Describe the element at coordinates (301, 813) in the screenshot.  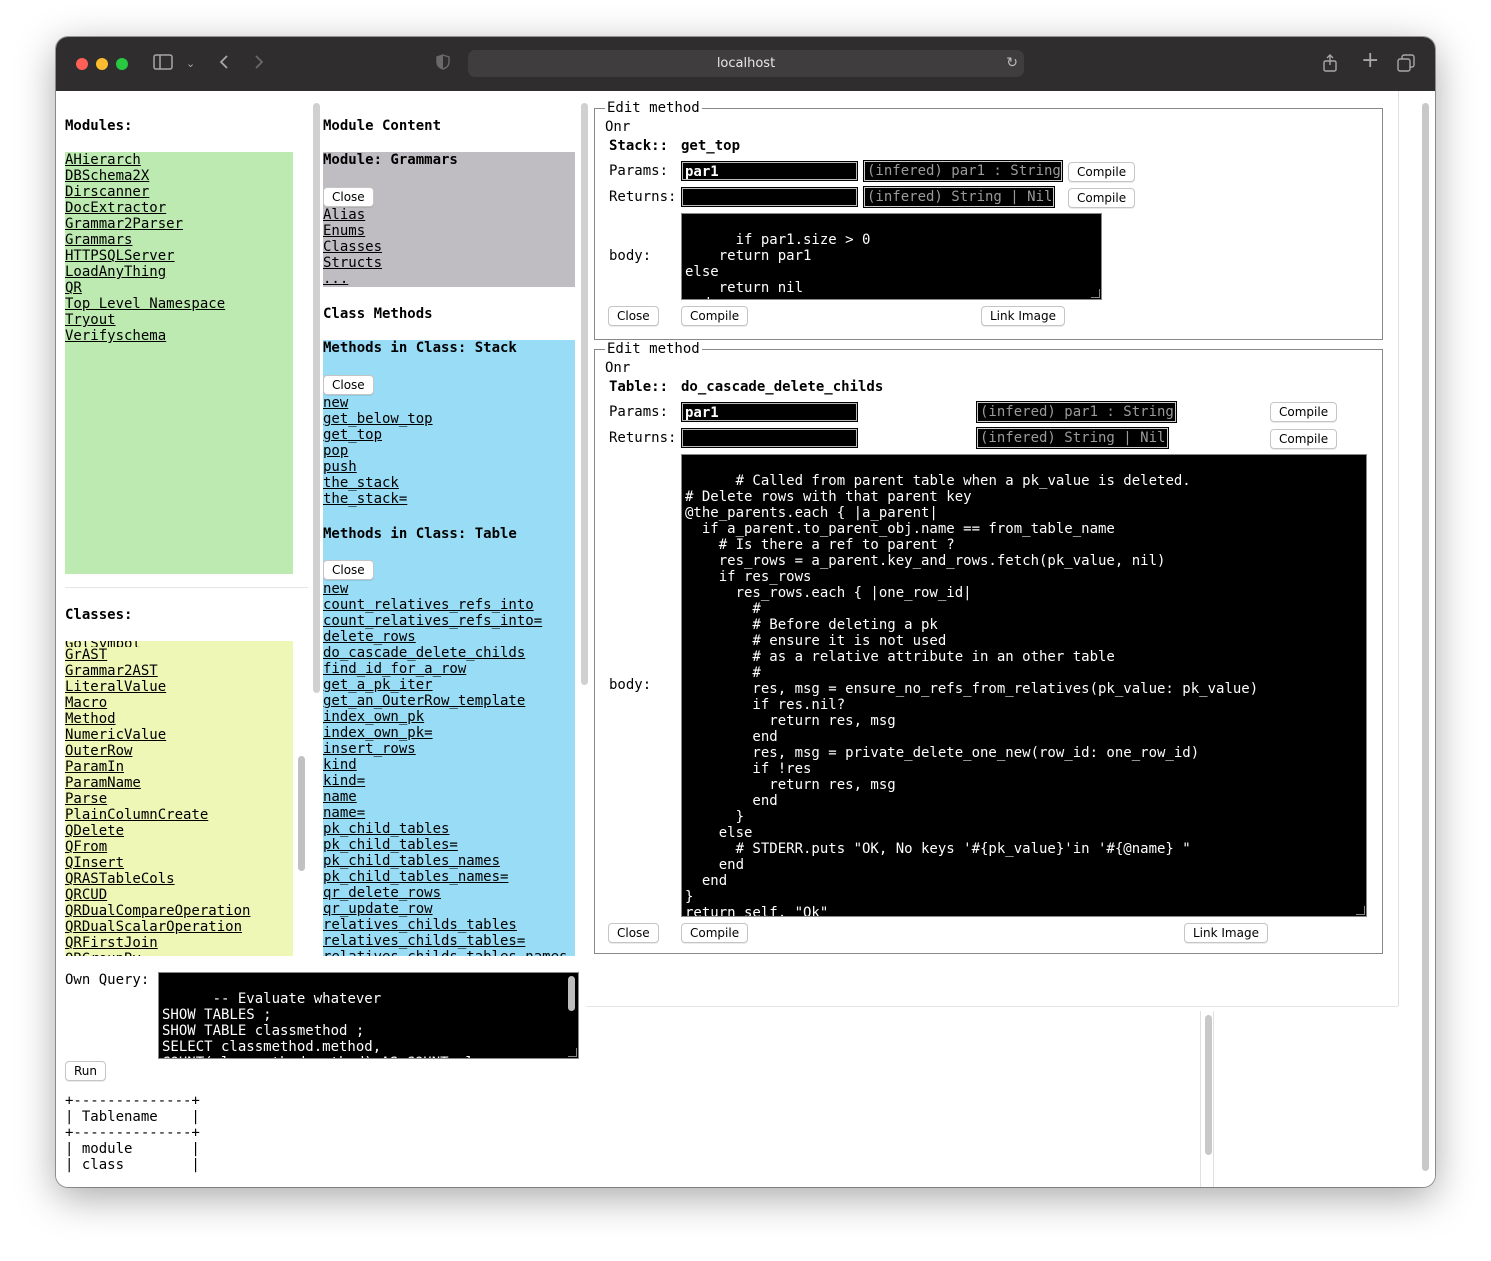
I see `classes-scrollbar` at that location.